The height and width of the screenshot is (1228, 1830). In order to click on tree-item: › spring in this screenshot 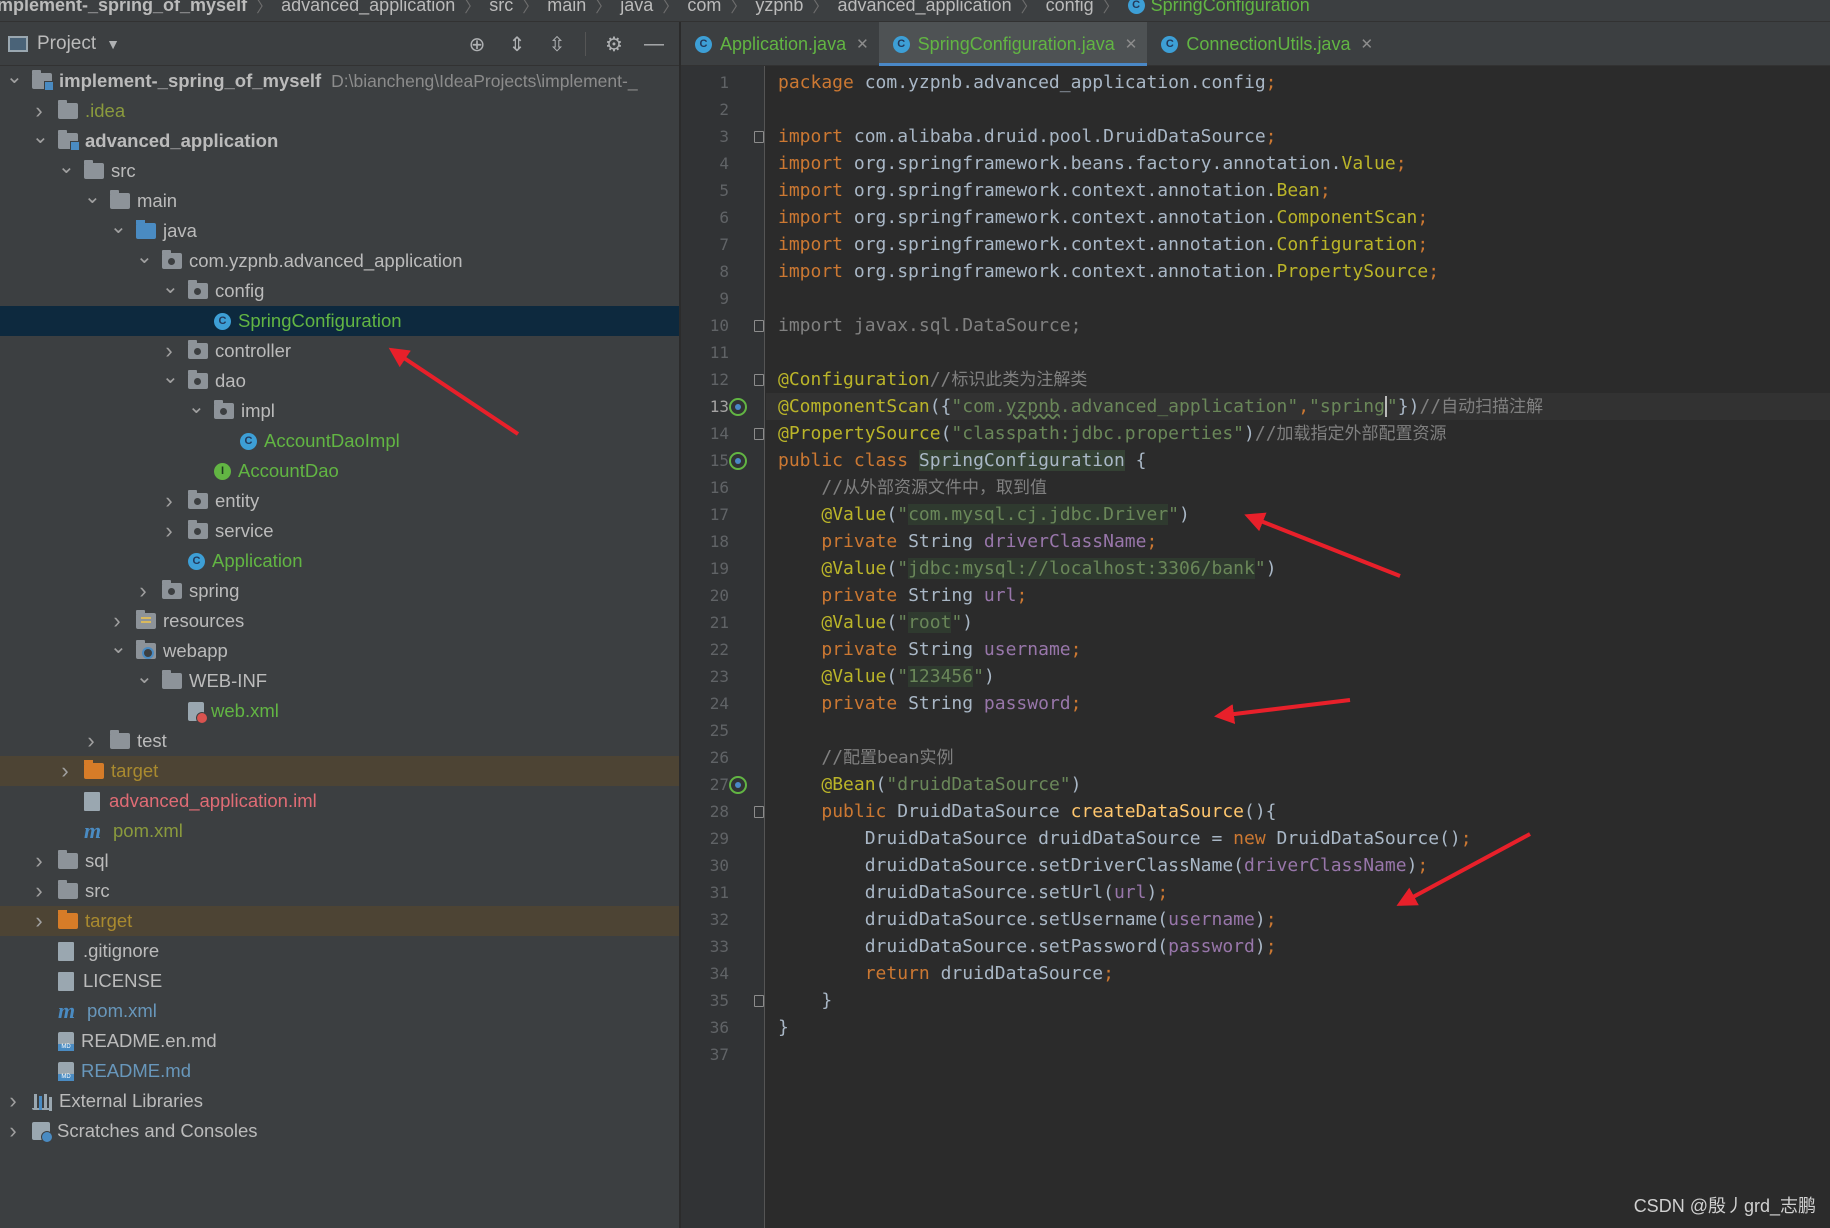, I will do `click(339, 591)`.